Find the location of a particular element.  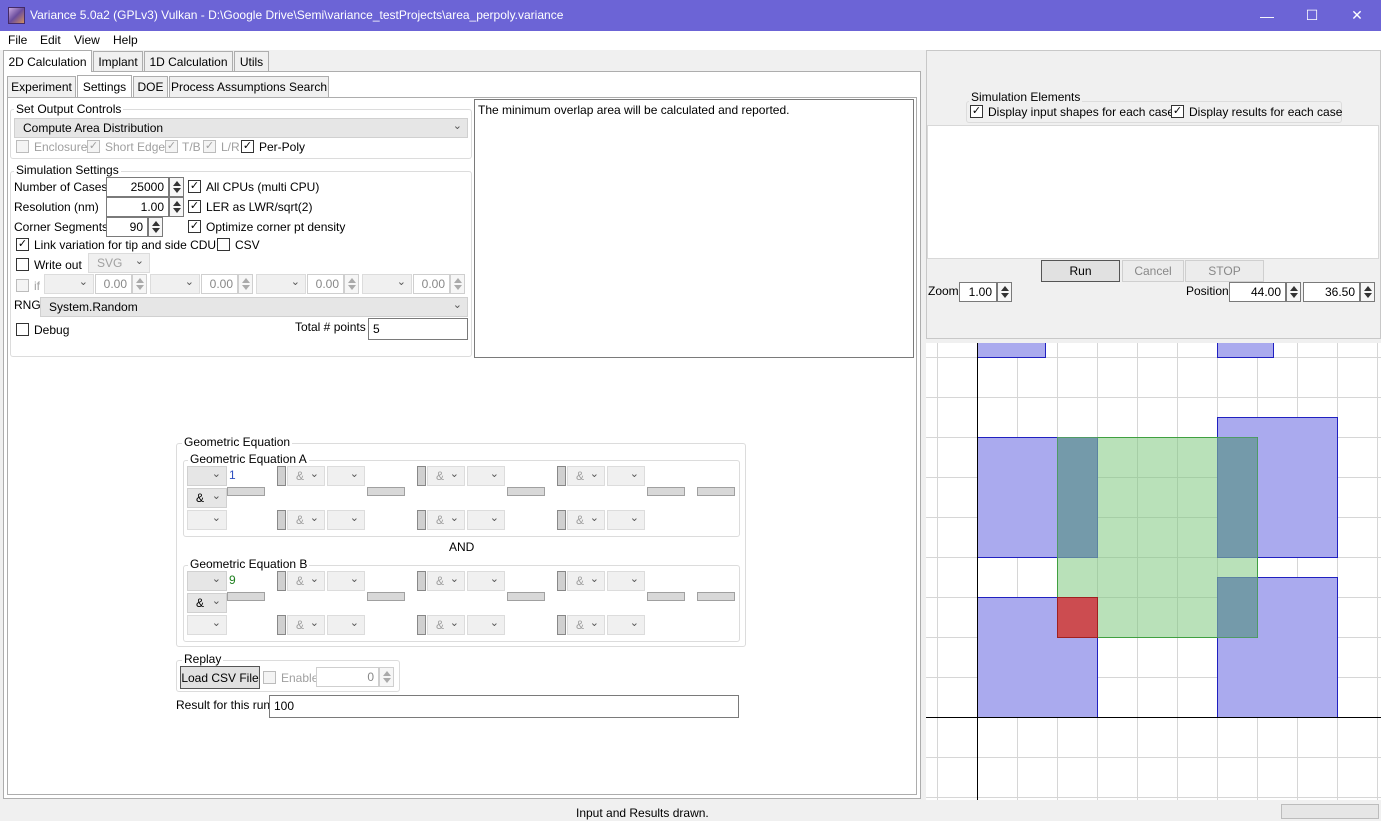

output-mode-select: Compute Area Distribution is located at coordinates (241, 128).